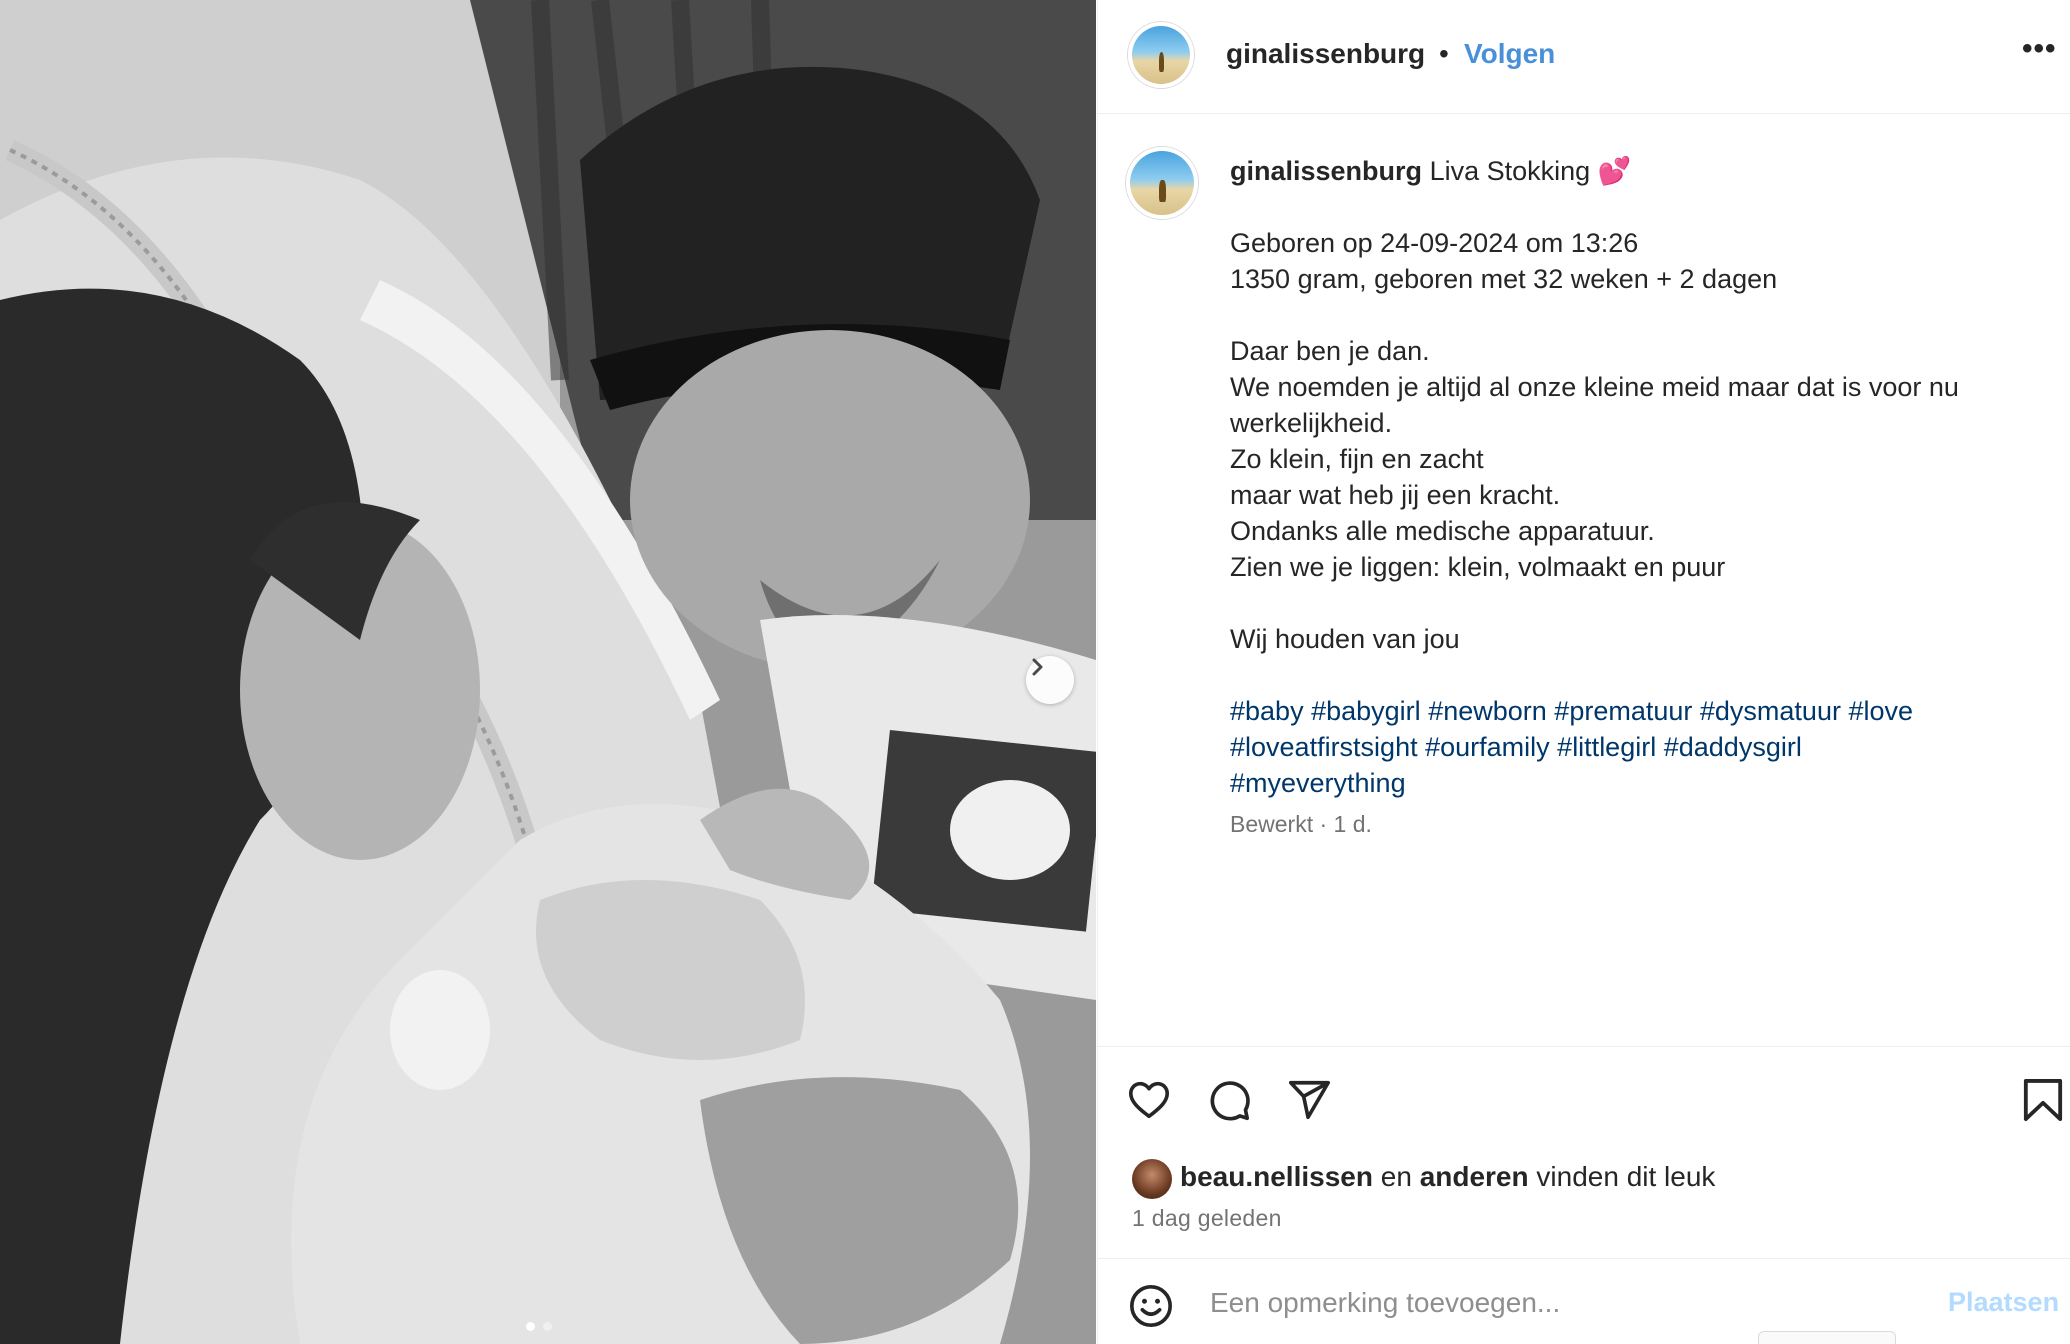 Image resolution: width=2070 pixels, height=1344 pixels. What do you see at coordinates (1345, 639) in the screenshot?
I see `caption-line: Wij houden van jou` at bounding box center [1345, 639].